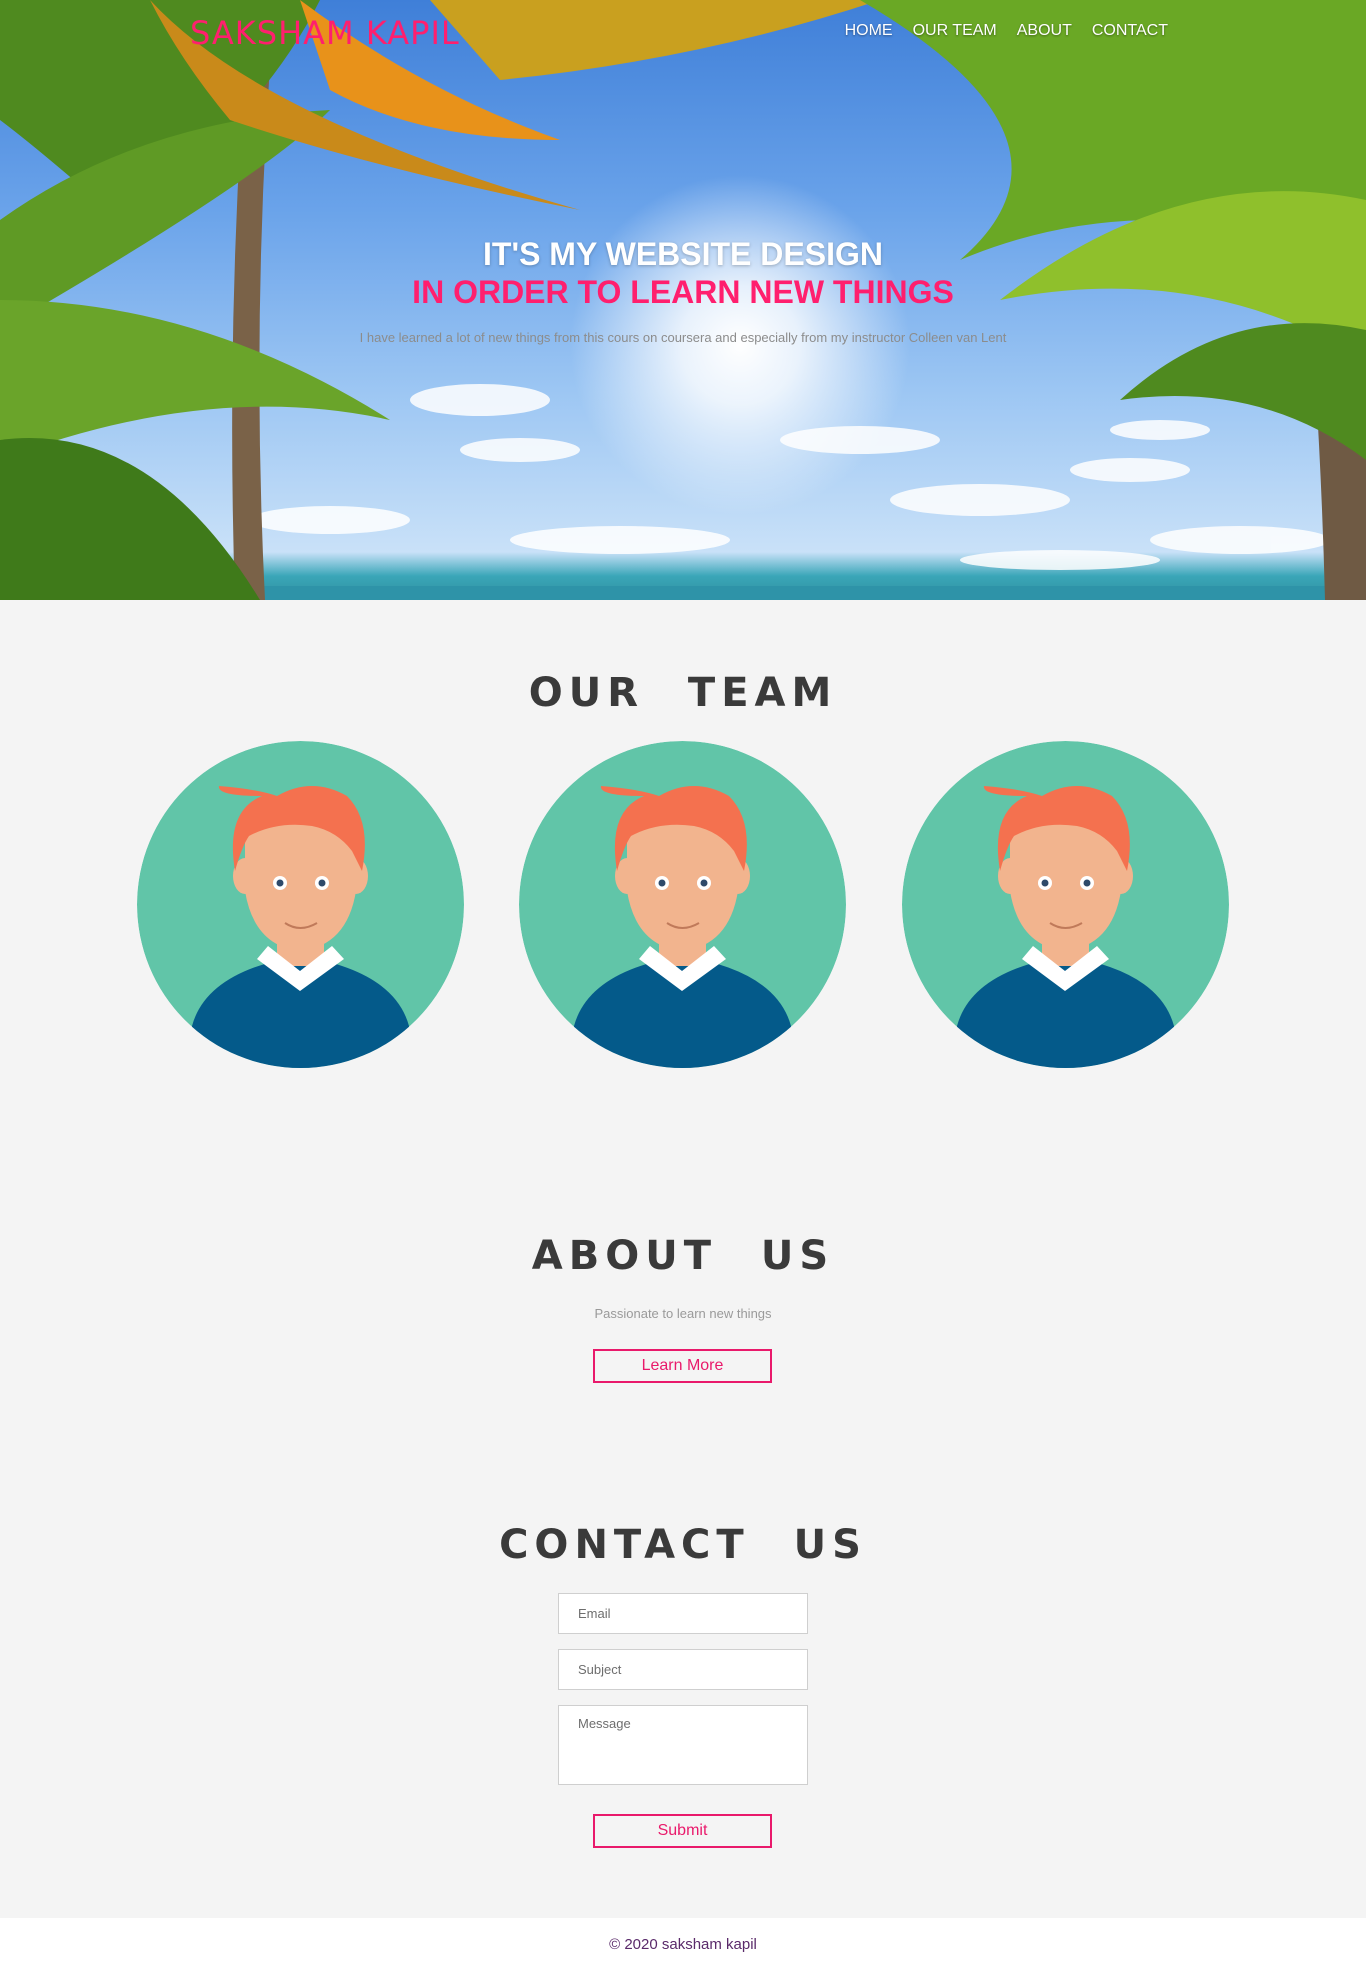  What do you see at coordinates (869, 31) in the screenshot?
I see `nav-home: HOME` at bounding box center [869, 31].